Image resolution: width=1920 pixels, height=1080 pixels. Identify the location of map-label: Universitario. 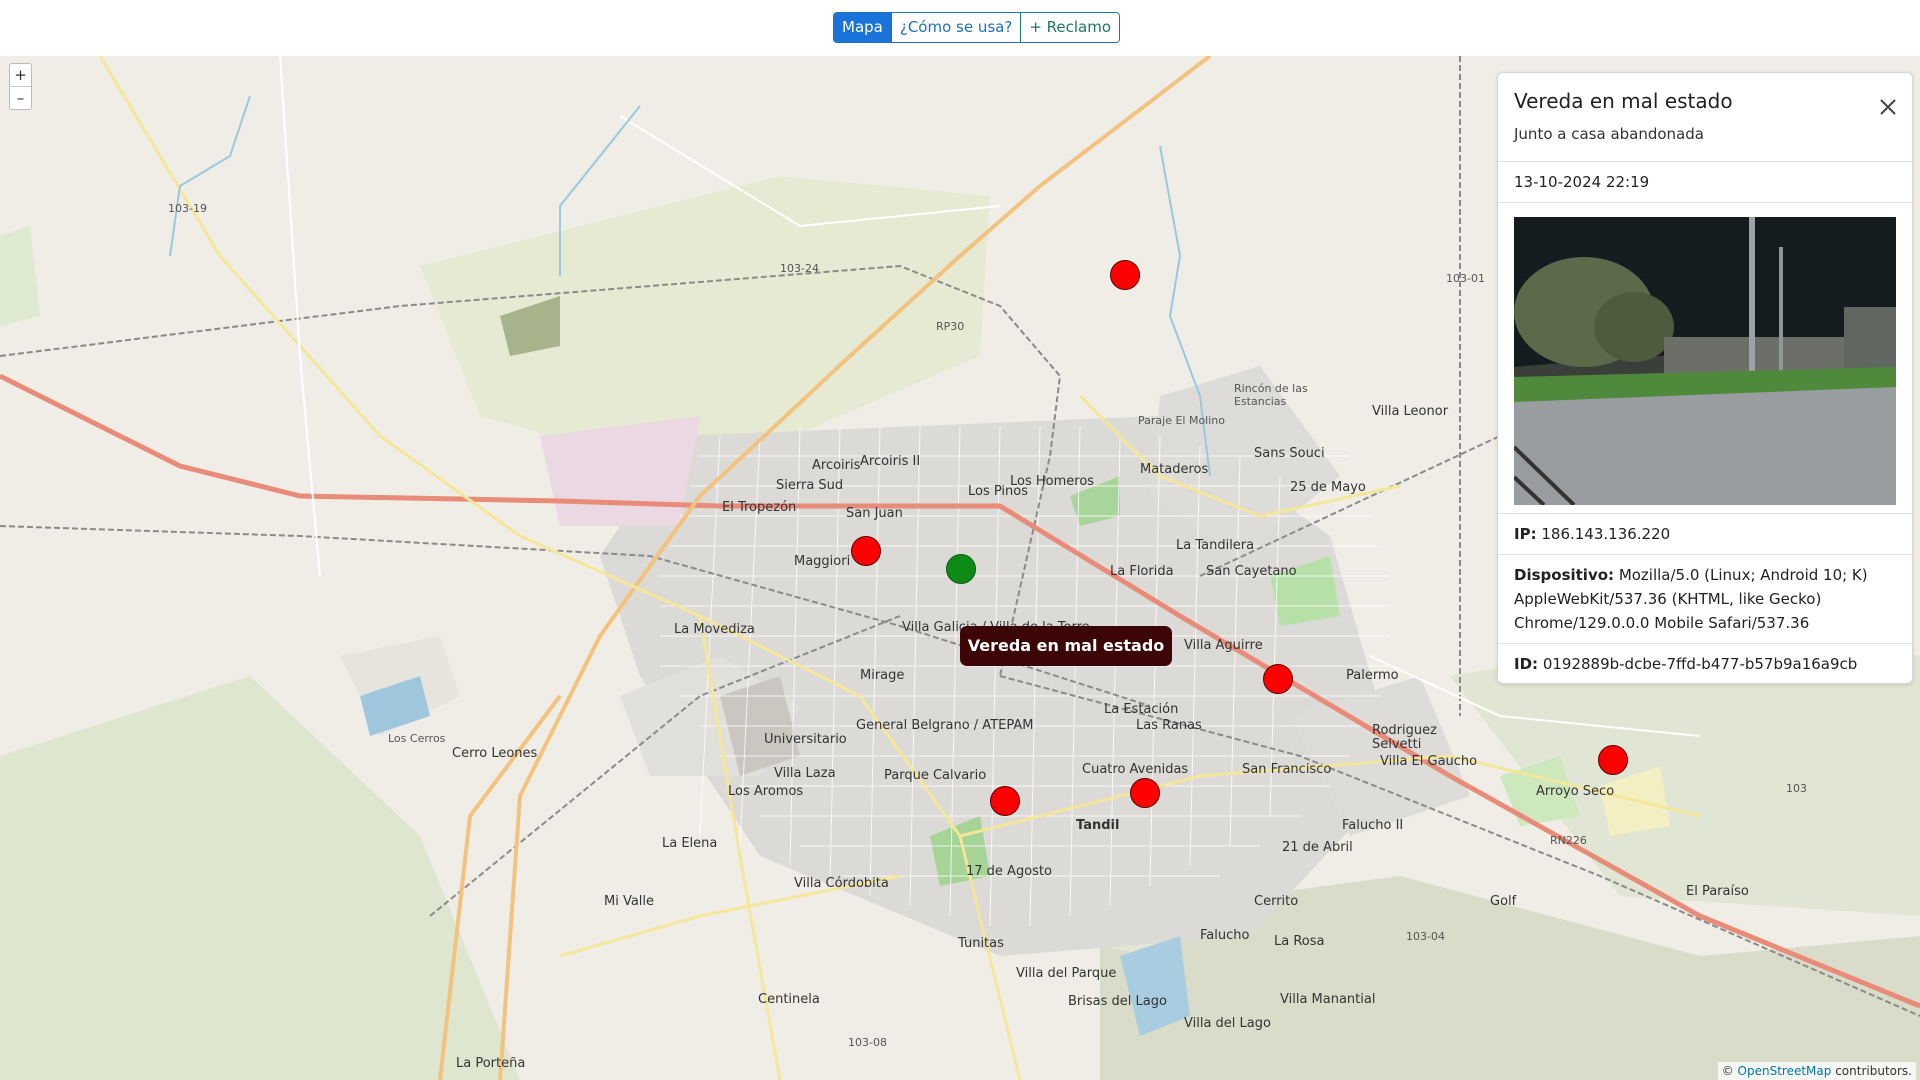
(805, 739).